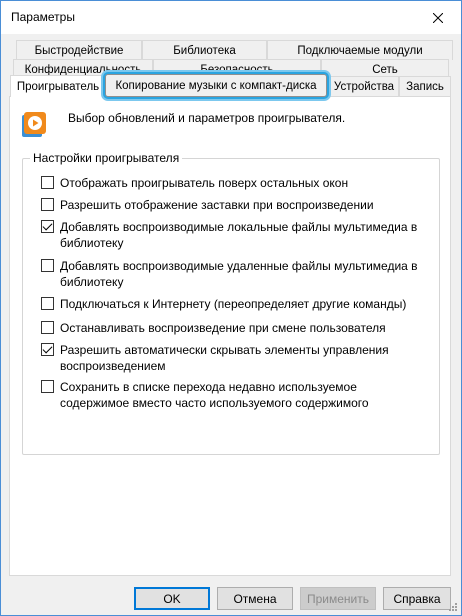  Describe the element at coordinates (106, 158) in the screenshot. I see `group-title: Настройки проигрывателя` at that location.